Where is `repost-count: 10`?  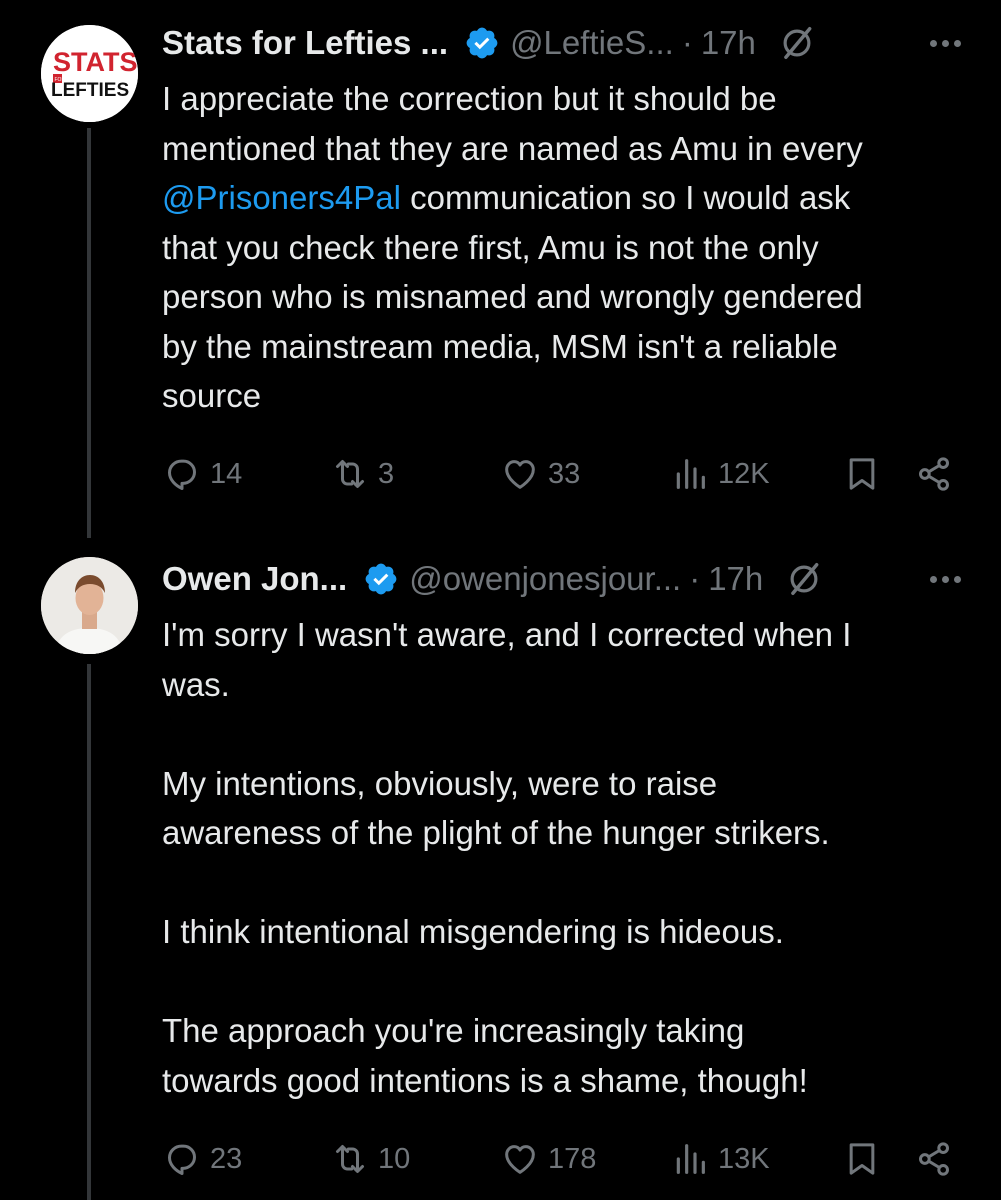 repost-count: 10 is located at coordinates (394, 1158).